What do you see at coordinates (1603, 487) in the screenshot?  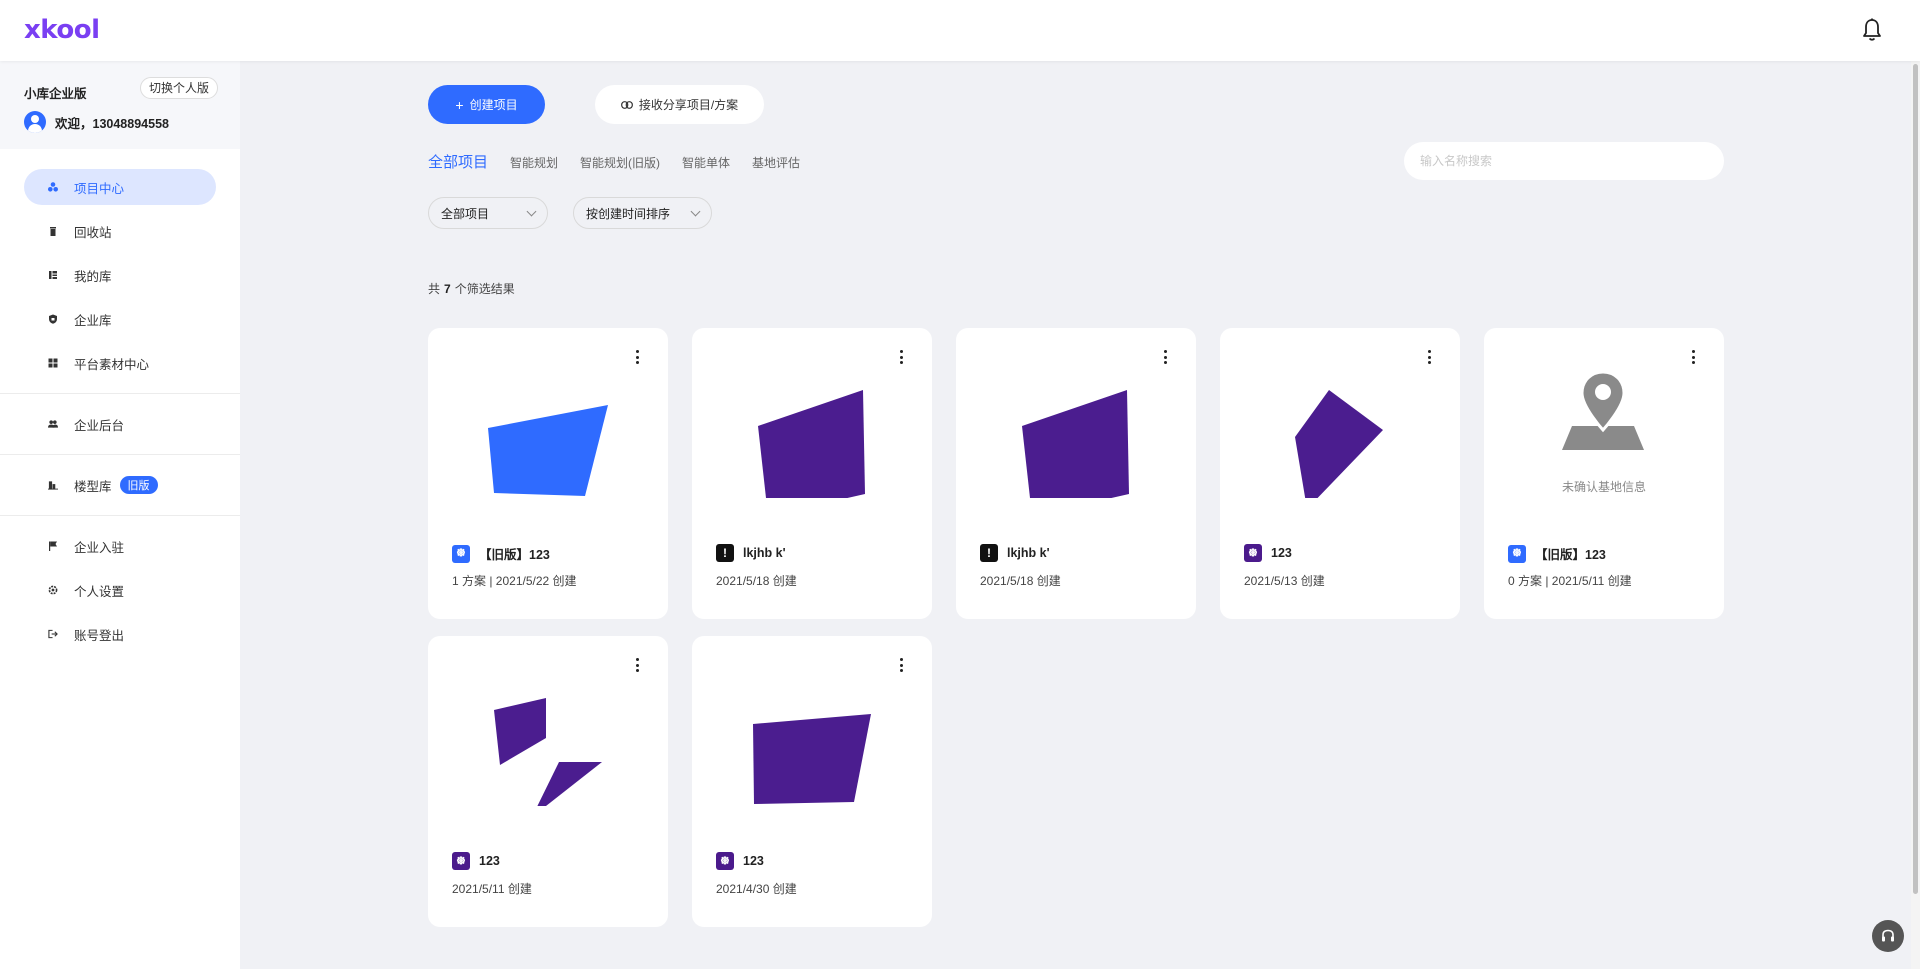 I see `unconfirmed-site-text: 未确认基地信息` at bounding box center [1603, 487].